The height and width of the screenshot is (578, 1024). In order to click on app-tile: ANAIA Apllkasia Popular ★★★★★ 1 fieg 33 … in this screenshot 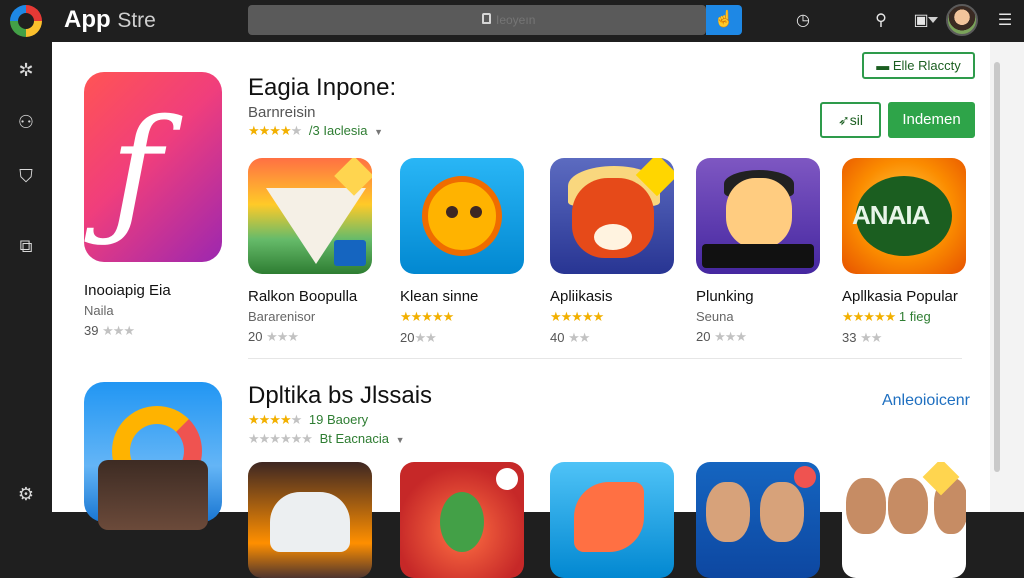, I will do `click(905, 252)`.